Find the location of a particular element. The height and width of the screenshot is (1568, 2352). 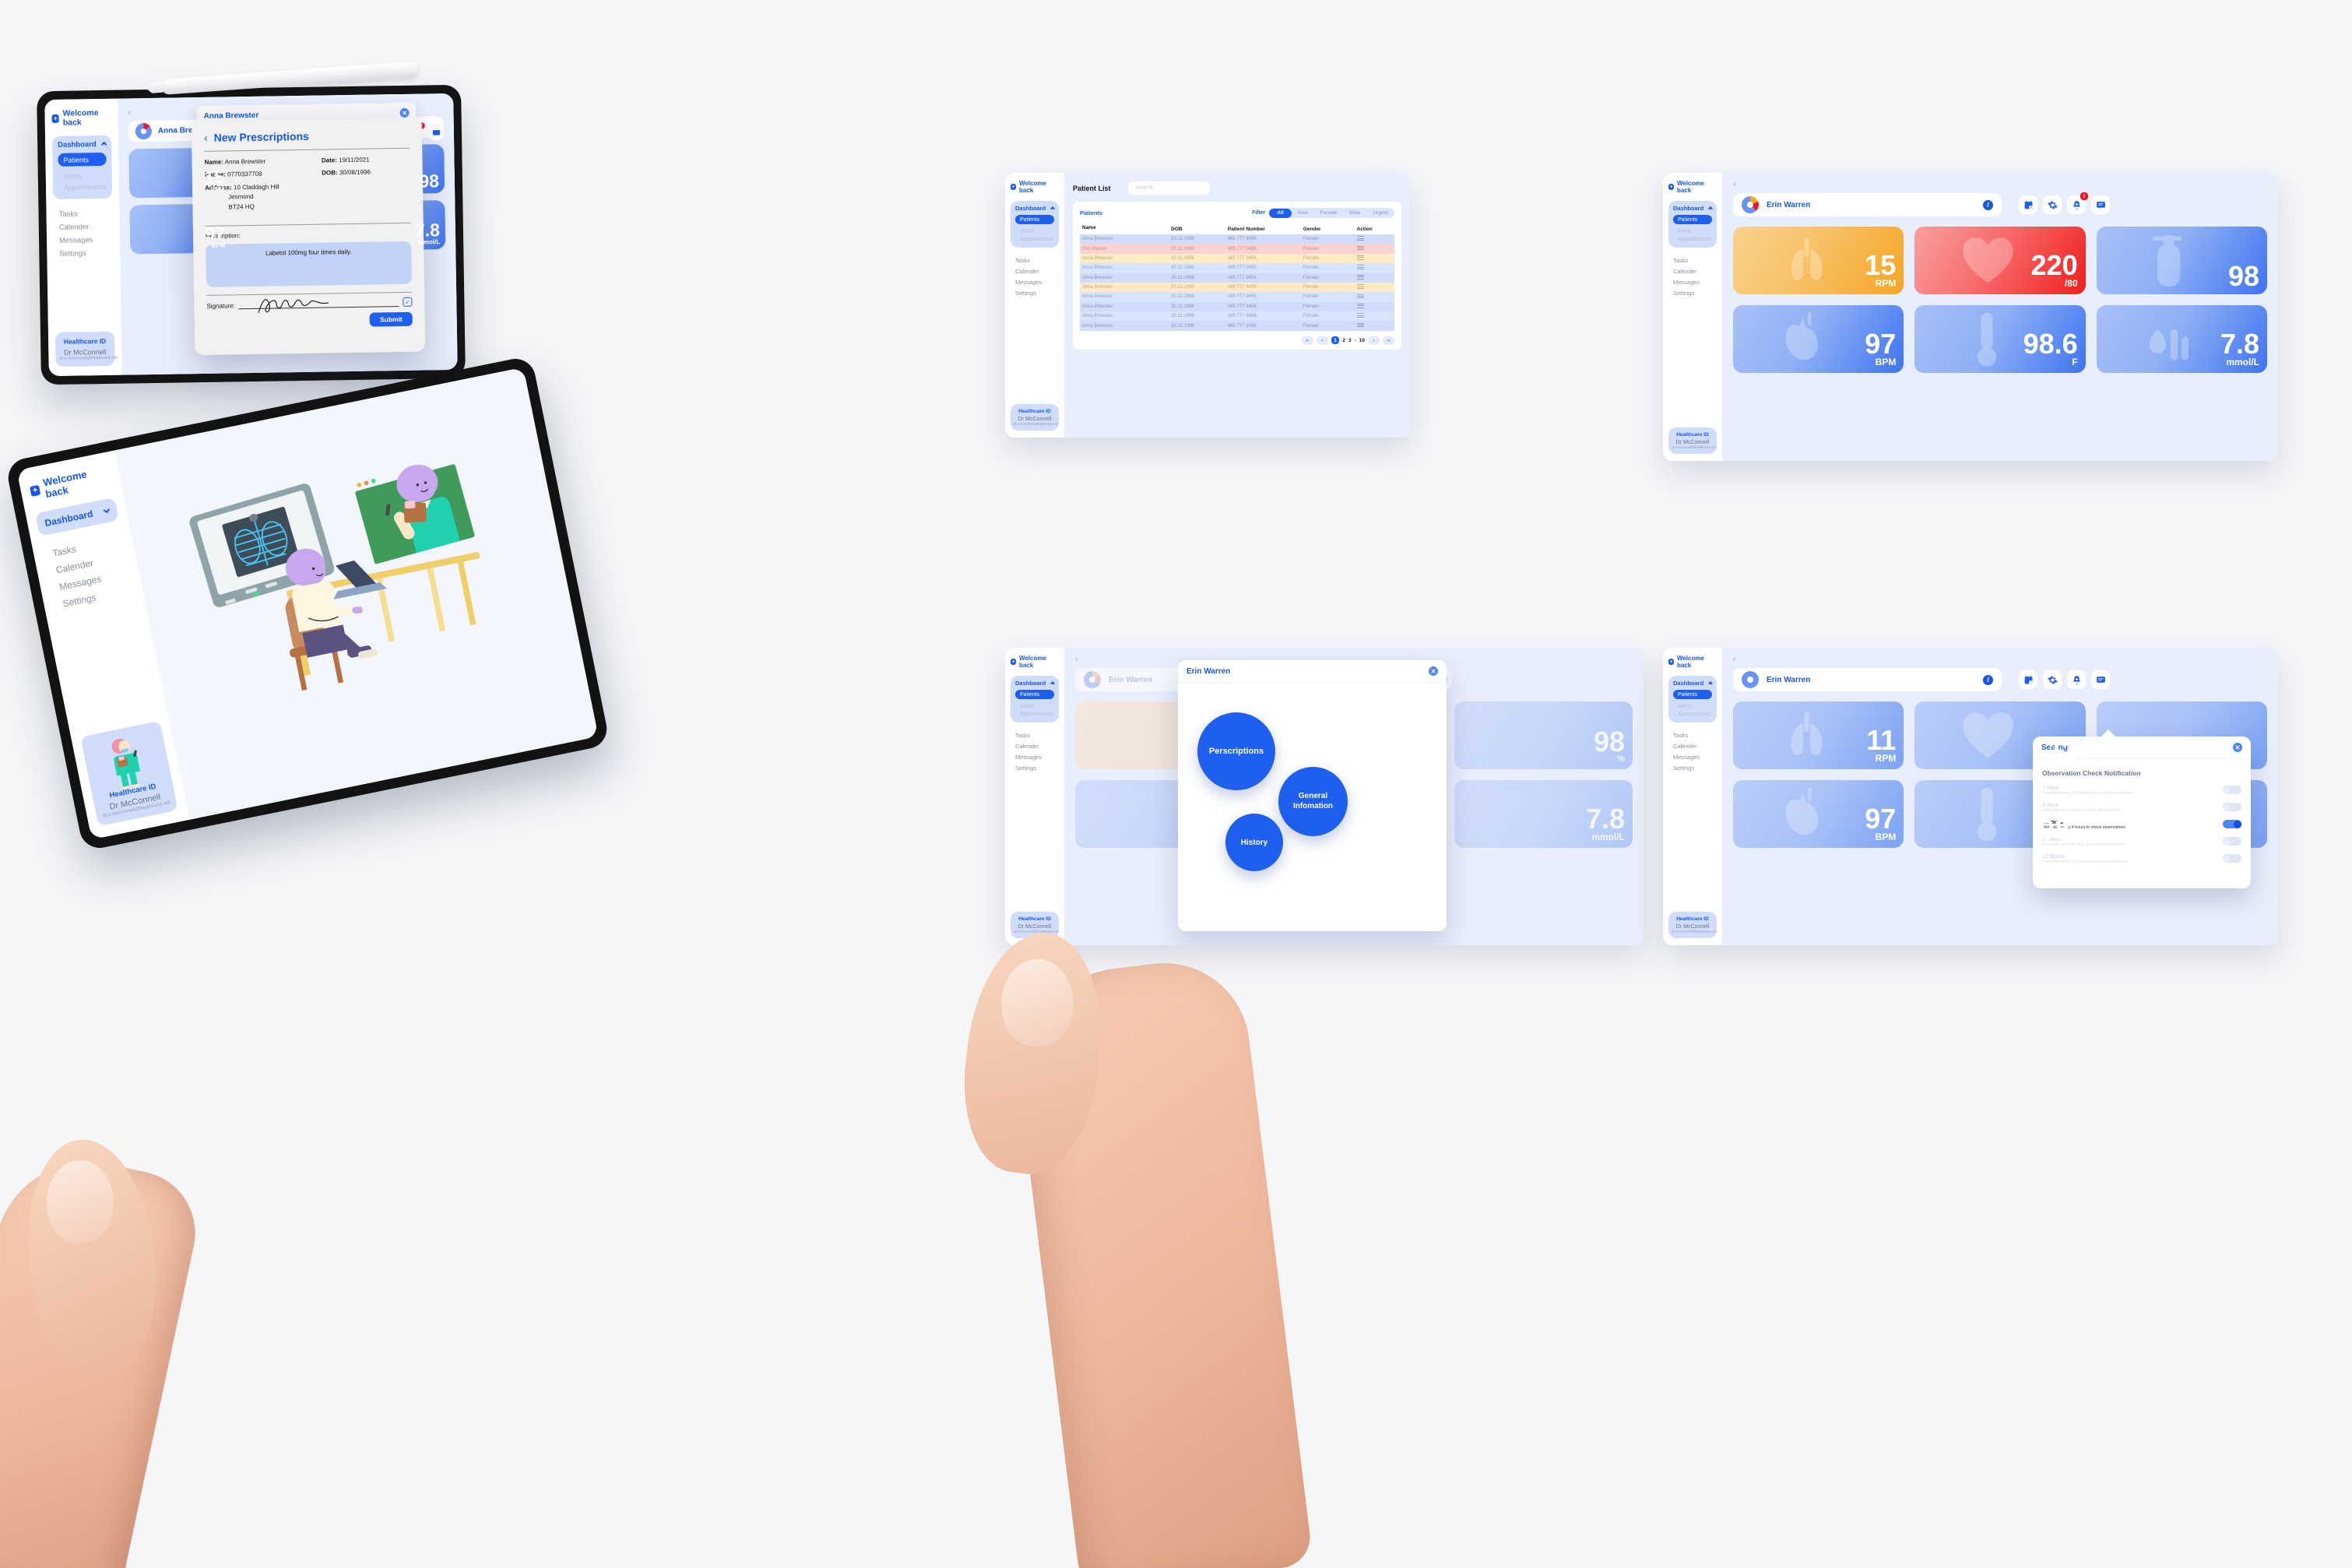

search-input: Search is located at coordinates (1168, 188).